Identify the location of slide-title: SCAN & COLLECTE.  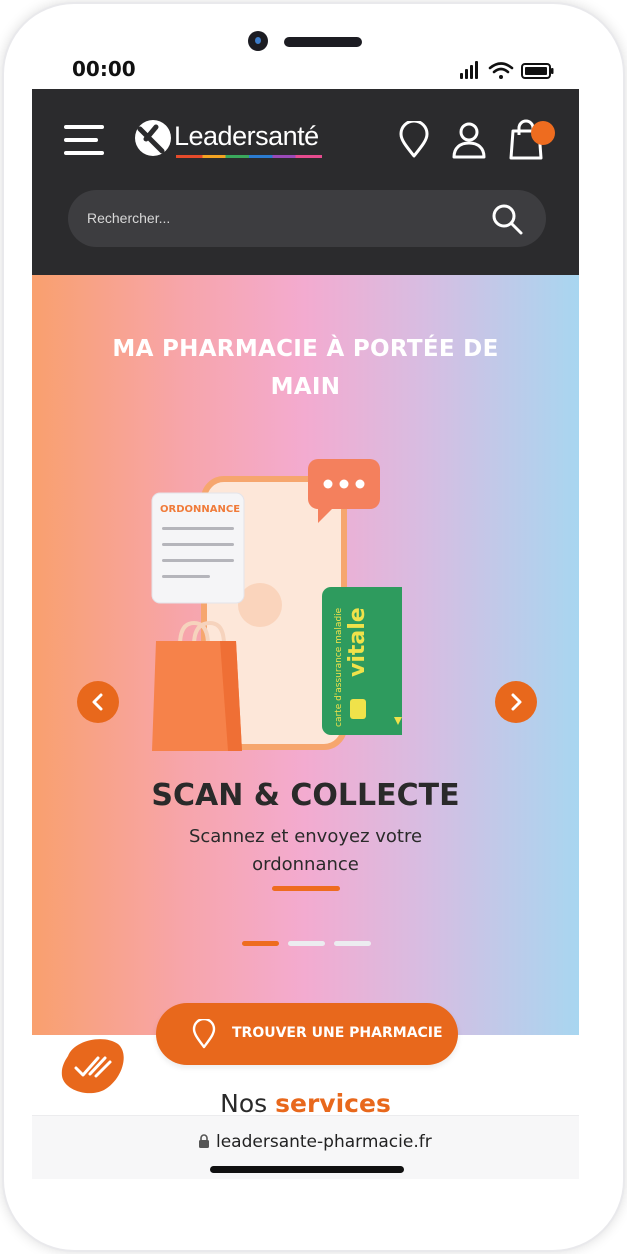
(305, 795).